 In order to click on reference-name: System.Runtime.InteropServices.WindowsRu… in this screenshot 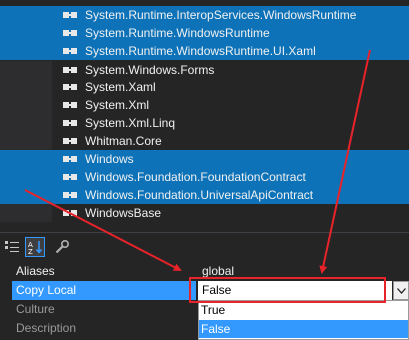, I will do `click(221, 15)`.